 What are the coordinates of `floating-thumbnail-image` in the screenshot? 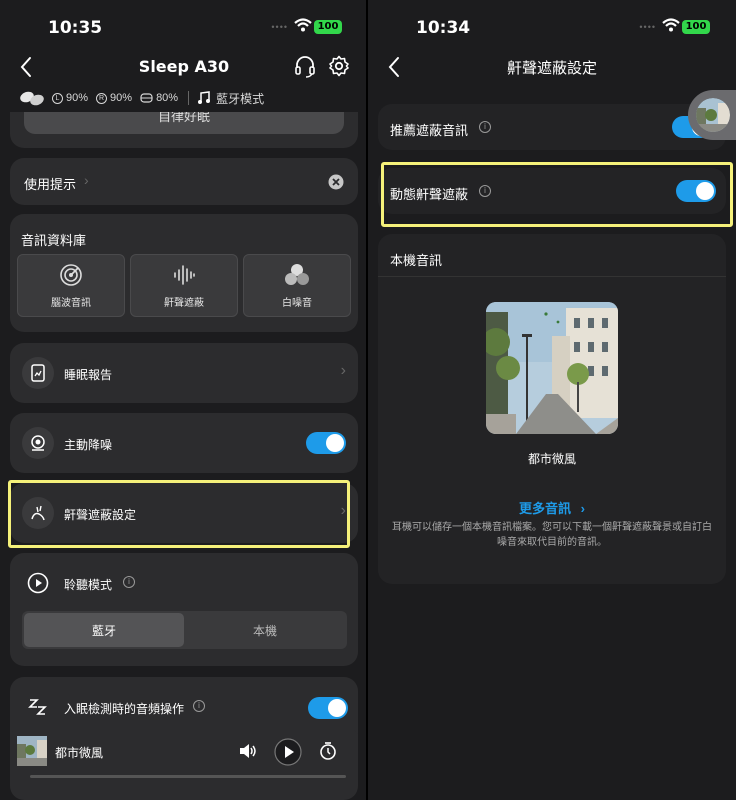 It's located at (713, 115).